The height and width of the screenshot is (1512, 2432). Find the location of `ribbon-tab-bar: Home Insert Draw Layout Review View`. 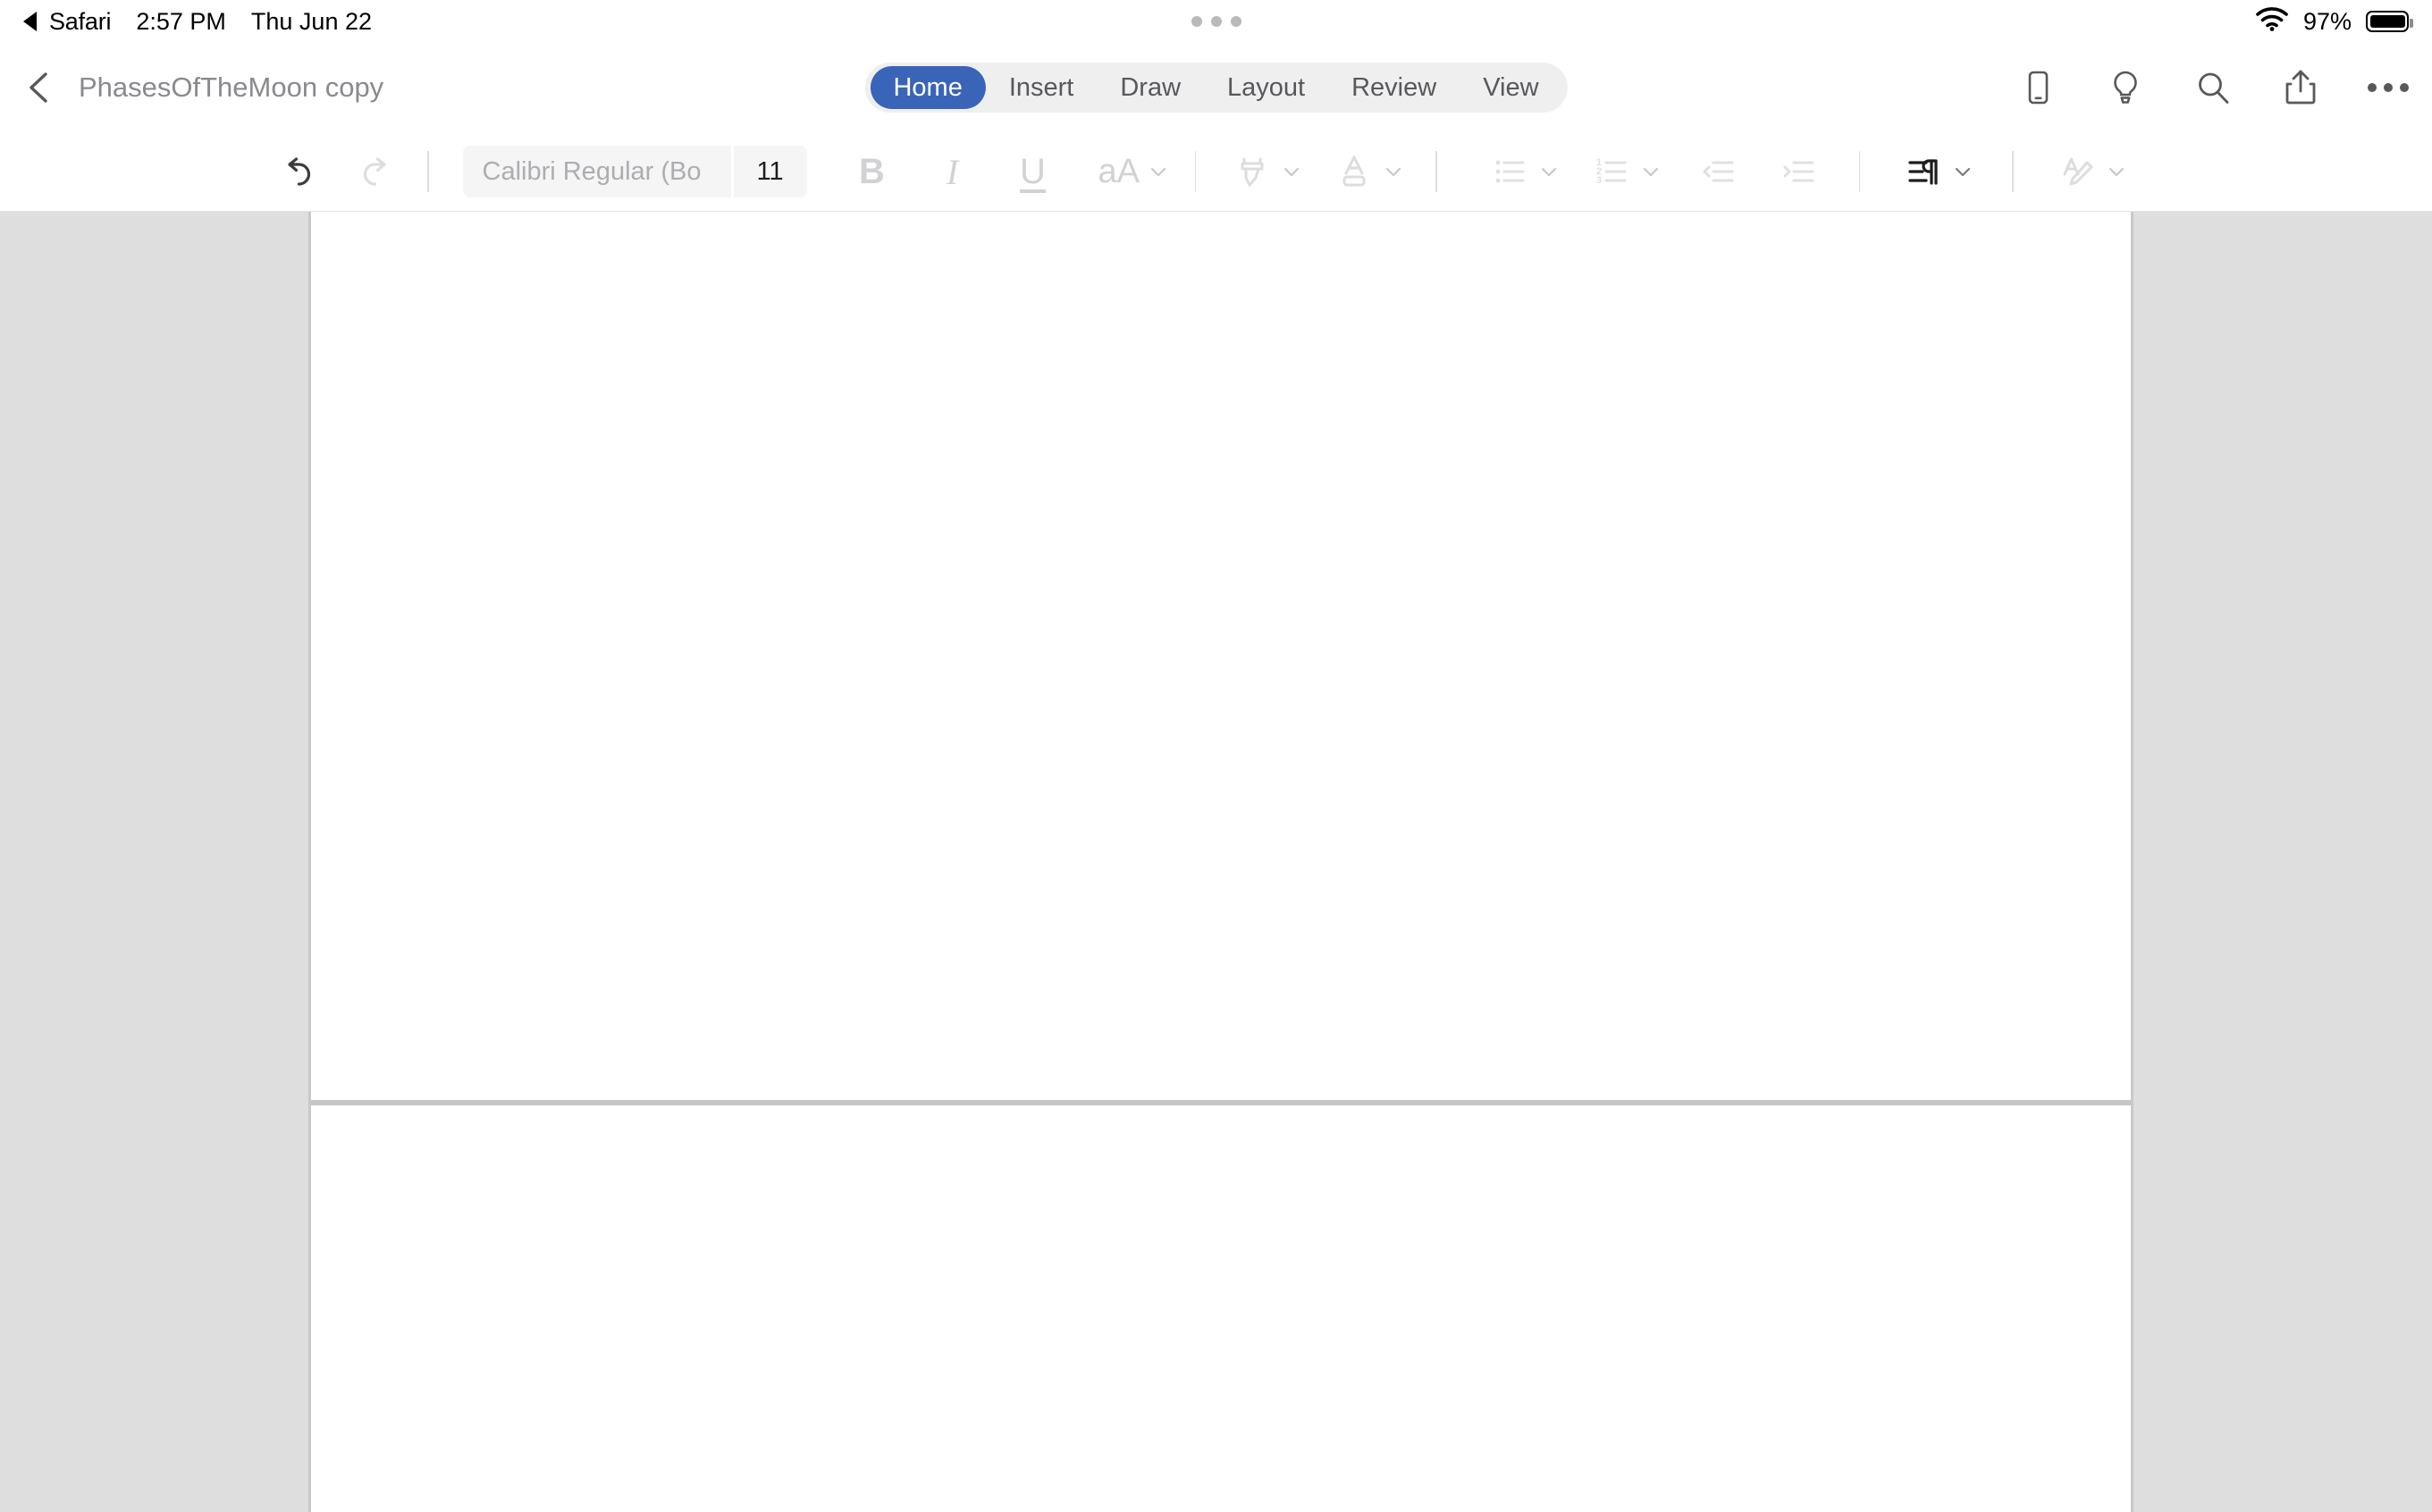

ribbon-tab-bar: Home Insert Draw Layout Review View is located at coordinates (1216, 88).